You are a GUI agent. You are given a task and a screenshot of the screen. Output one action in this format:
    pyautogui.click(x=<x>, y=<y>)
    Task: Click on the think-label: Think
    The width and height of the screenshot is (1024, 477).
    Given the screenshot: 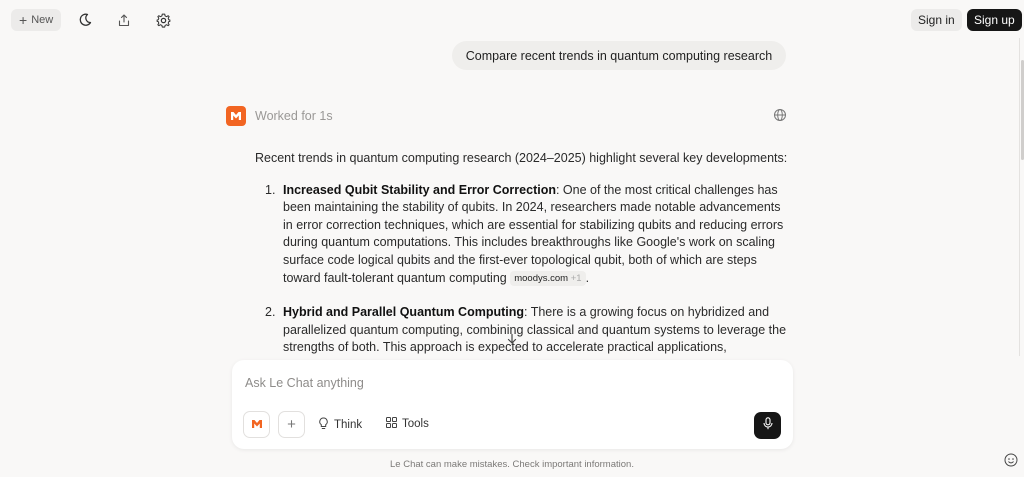 What is the action you would take?
    pyautogui.click(x=348, y=425)
    